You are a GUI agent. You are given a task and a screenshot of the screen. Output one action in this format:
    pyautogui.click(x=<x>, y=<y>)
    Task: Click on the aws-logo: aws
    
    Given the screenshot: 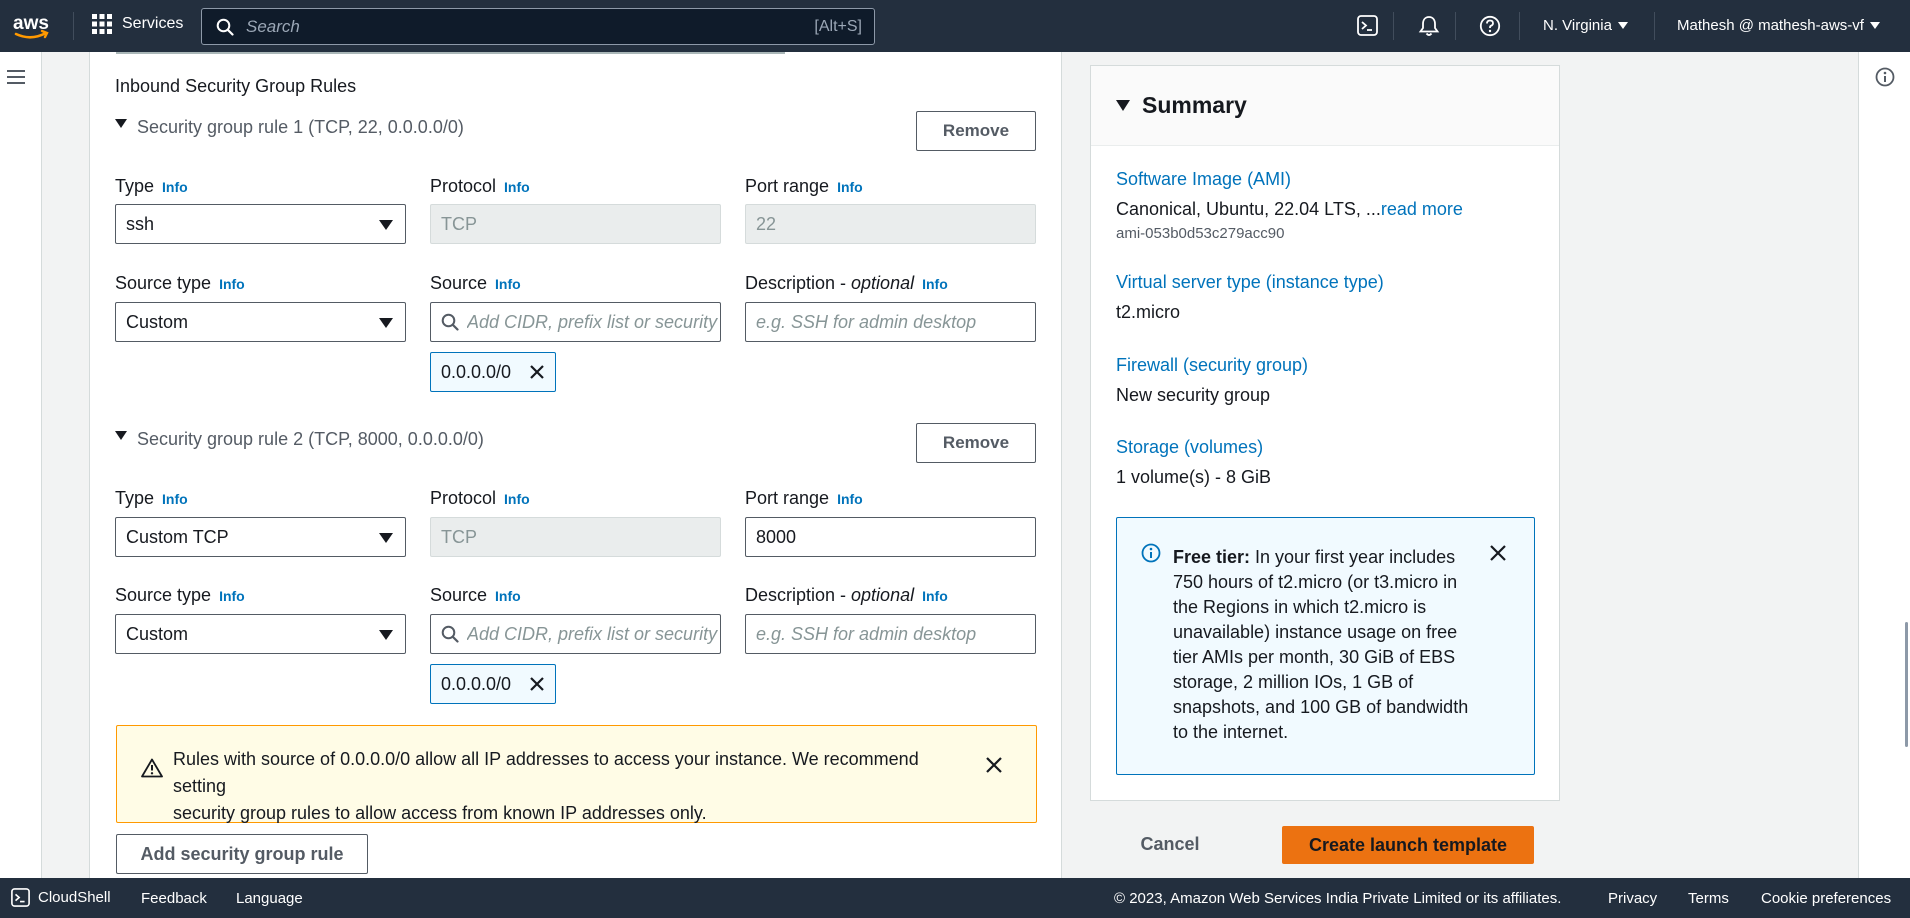 What is the action you would take?
    pyautogui.click(x=32, y=26)
    